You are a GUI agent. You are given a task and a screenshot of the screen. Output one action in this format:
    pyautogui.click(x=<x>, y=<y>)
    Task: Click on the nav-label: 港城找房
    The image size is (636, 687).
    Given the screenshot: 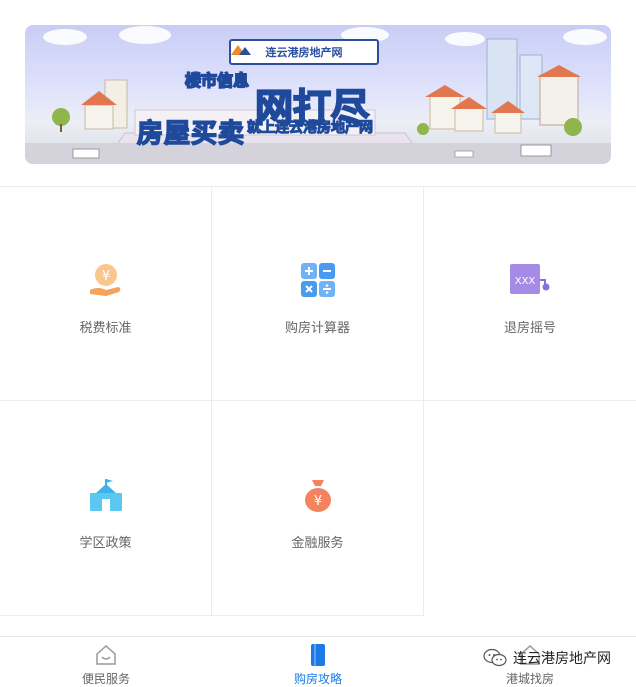 What is the action you would take?
    pyautogui.click(x=529, y=679)
    